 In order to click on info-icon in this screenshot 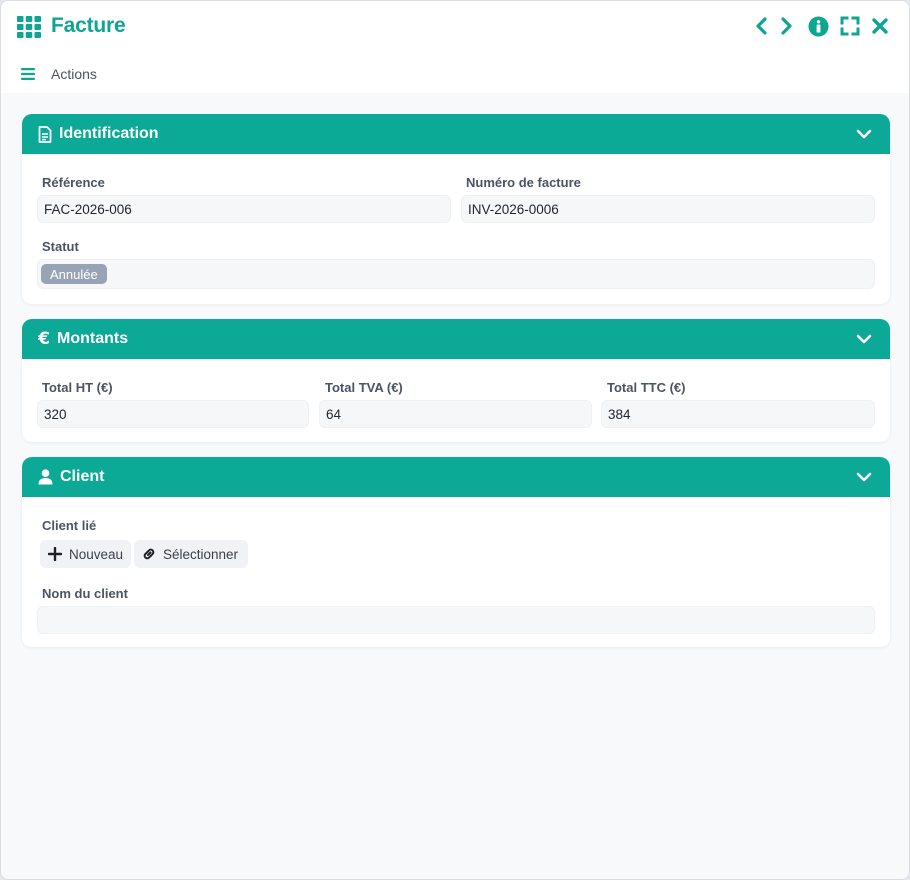, I will do `click(818, 26)`.